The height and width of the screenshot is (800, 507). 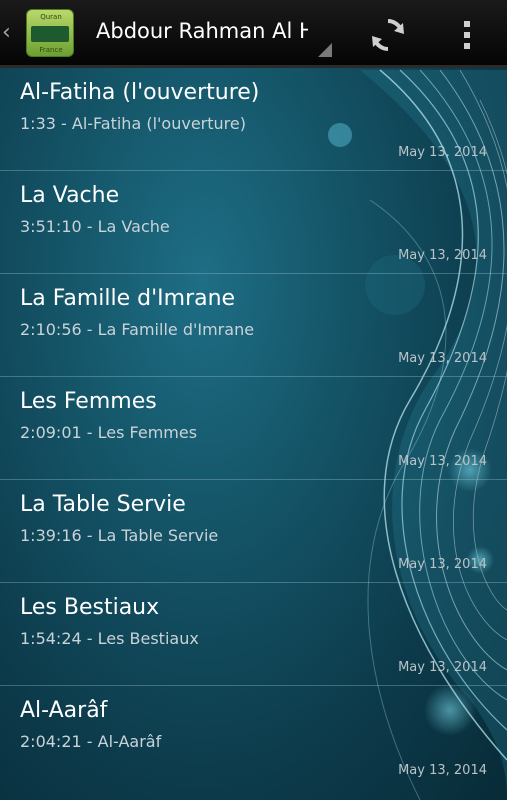 What do you see at coordinates (51, 50) in the screenshot?
I see `app-logo-text-bottom: France` at bounding box center [51, 50].